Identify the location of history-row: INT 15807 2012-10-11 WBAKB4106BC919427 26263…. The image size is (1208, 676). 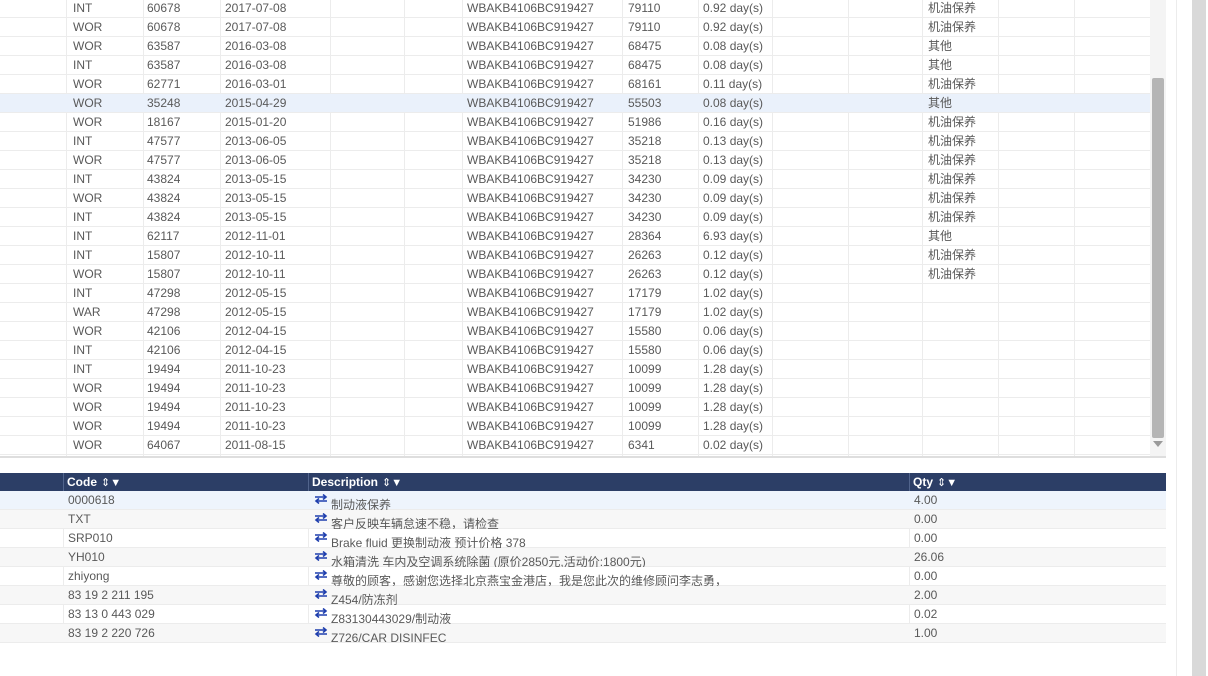
(575, 255).